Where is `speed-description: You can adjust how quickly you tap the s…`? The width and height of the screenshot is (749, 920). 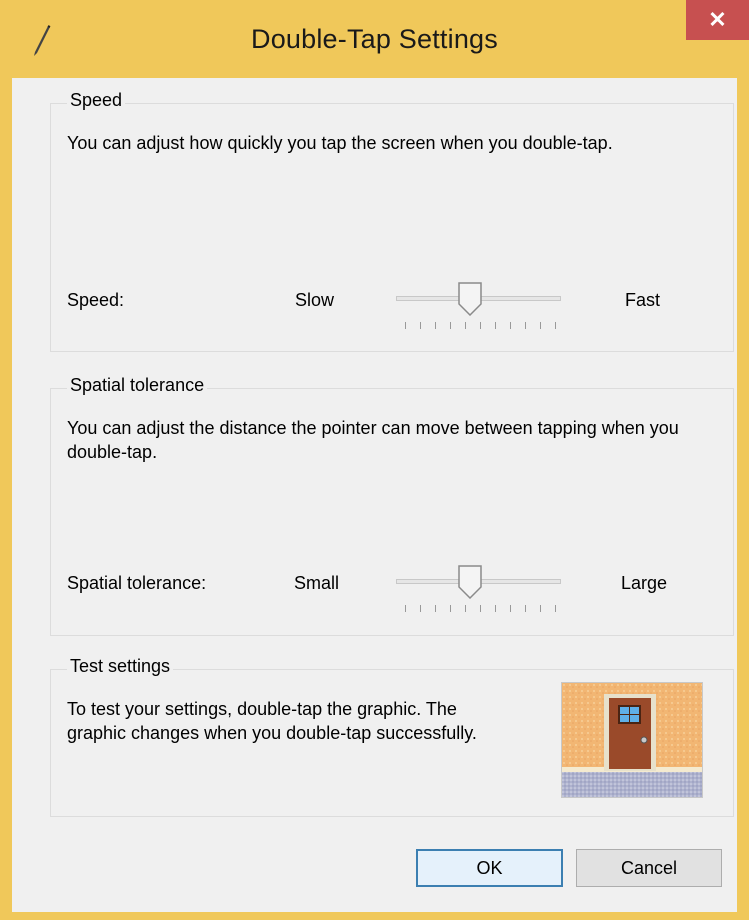
speed-description: You can adjust how quickly you tap the s… is located at coordinates (340, 143).